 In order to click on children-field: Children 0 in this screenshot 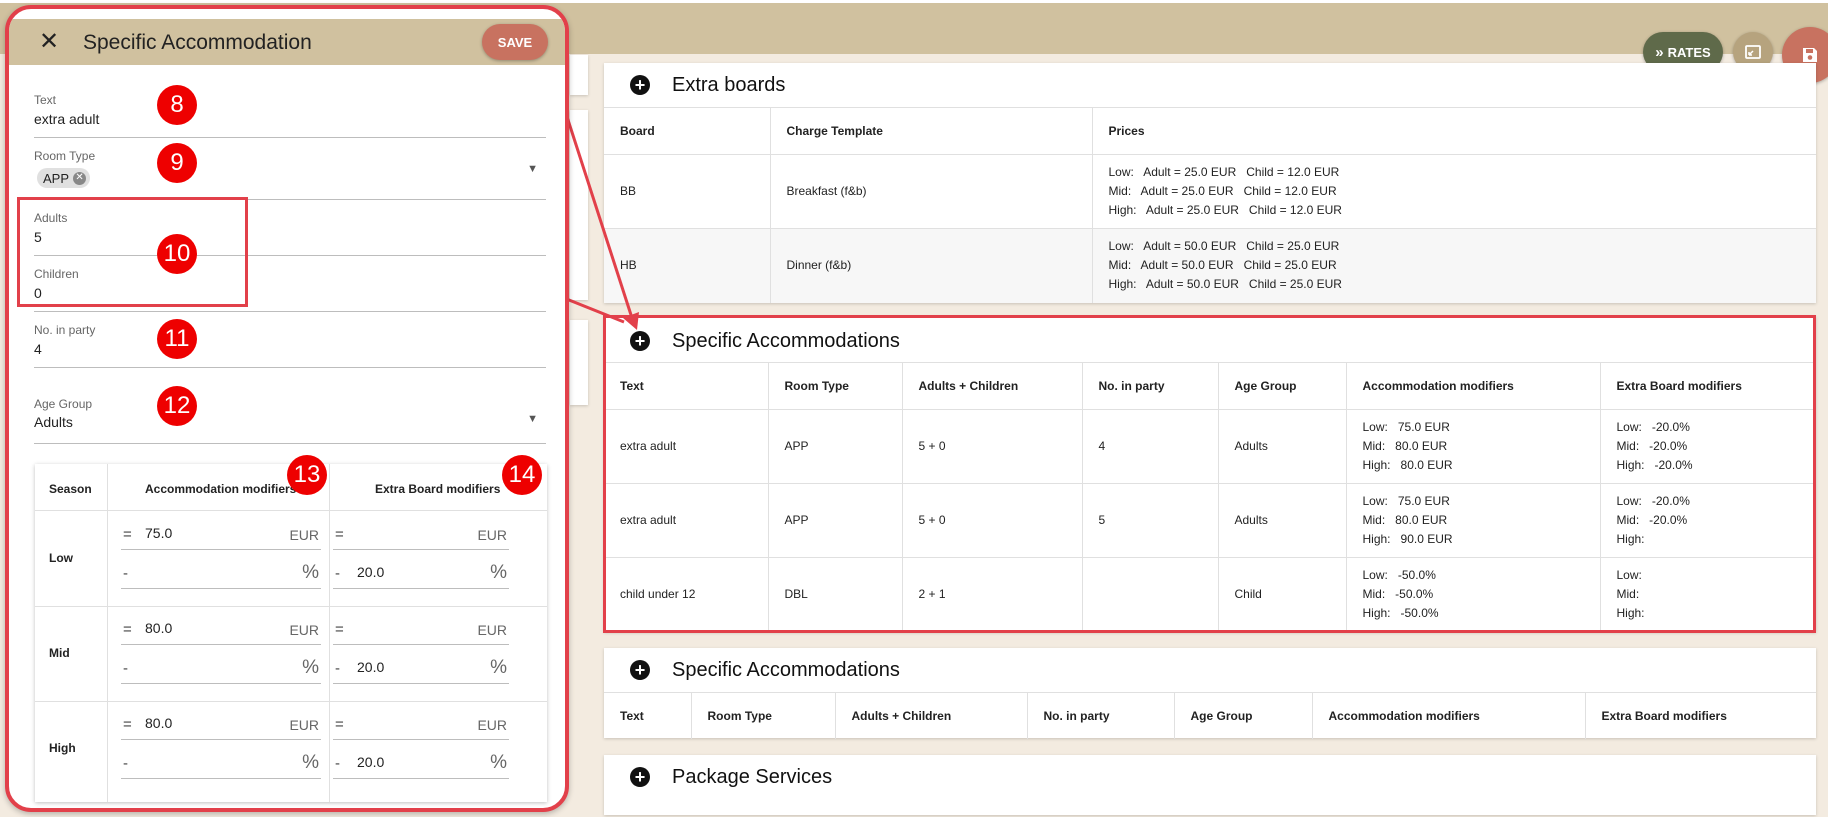, I will do `click(290, 283)`.